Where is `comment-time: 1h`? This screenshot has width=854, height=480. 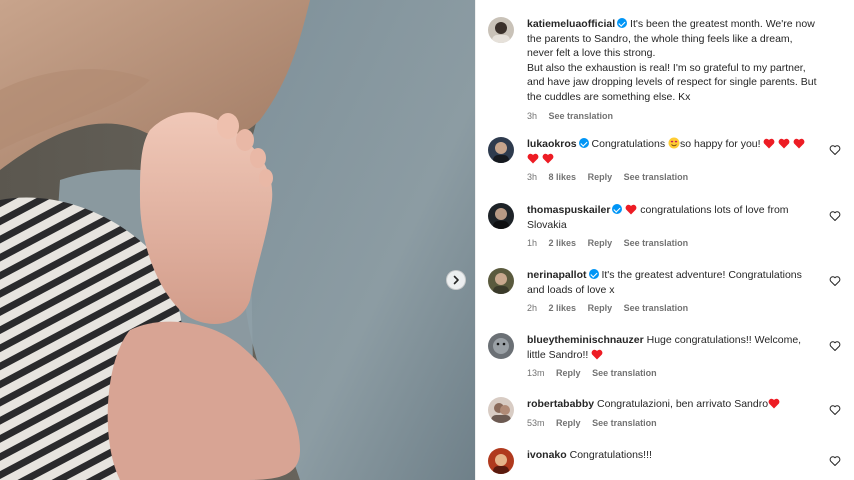
comment-time: 1h is located at coordinates (532, 243).